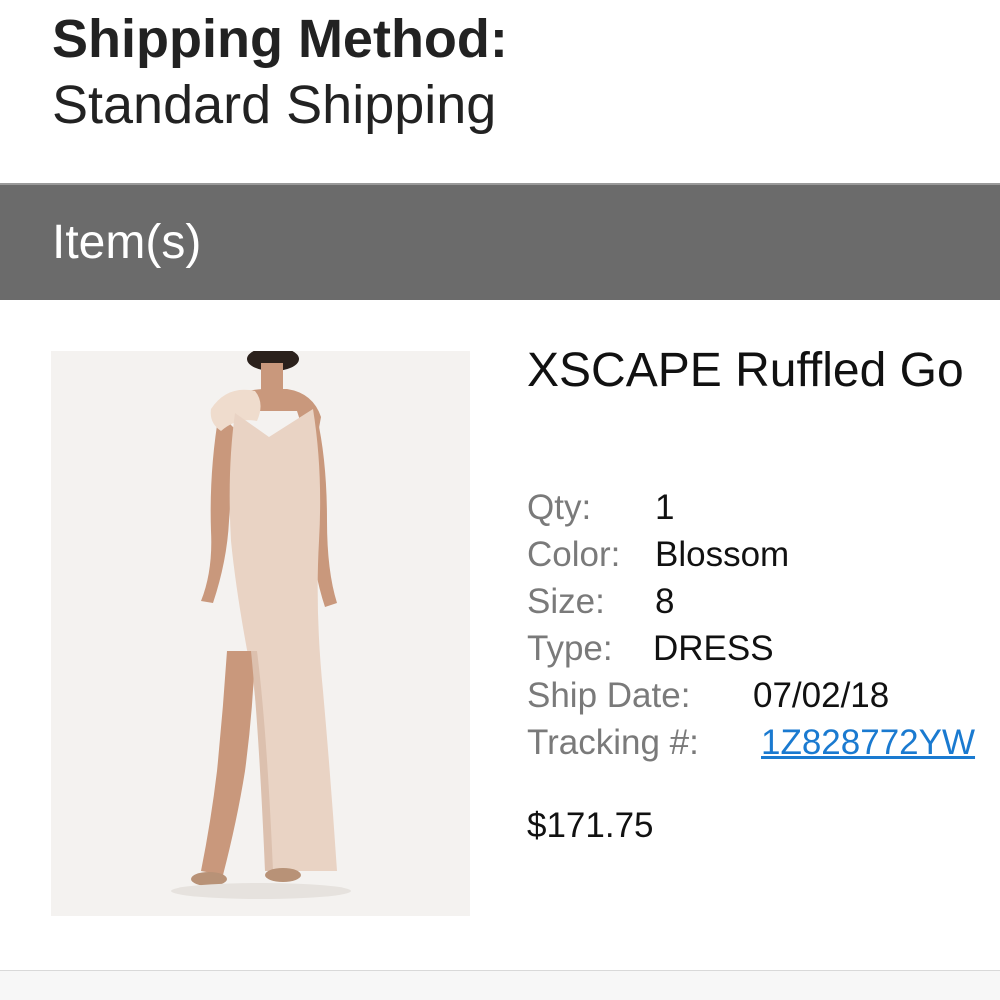 This screenshot has height=1000, width=1000. What do you see at coordinates (868, 742) in the screenshot?
I see `tracking-number-link: 1Z828772YW` at bounding box center [868, 742].